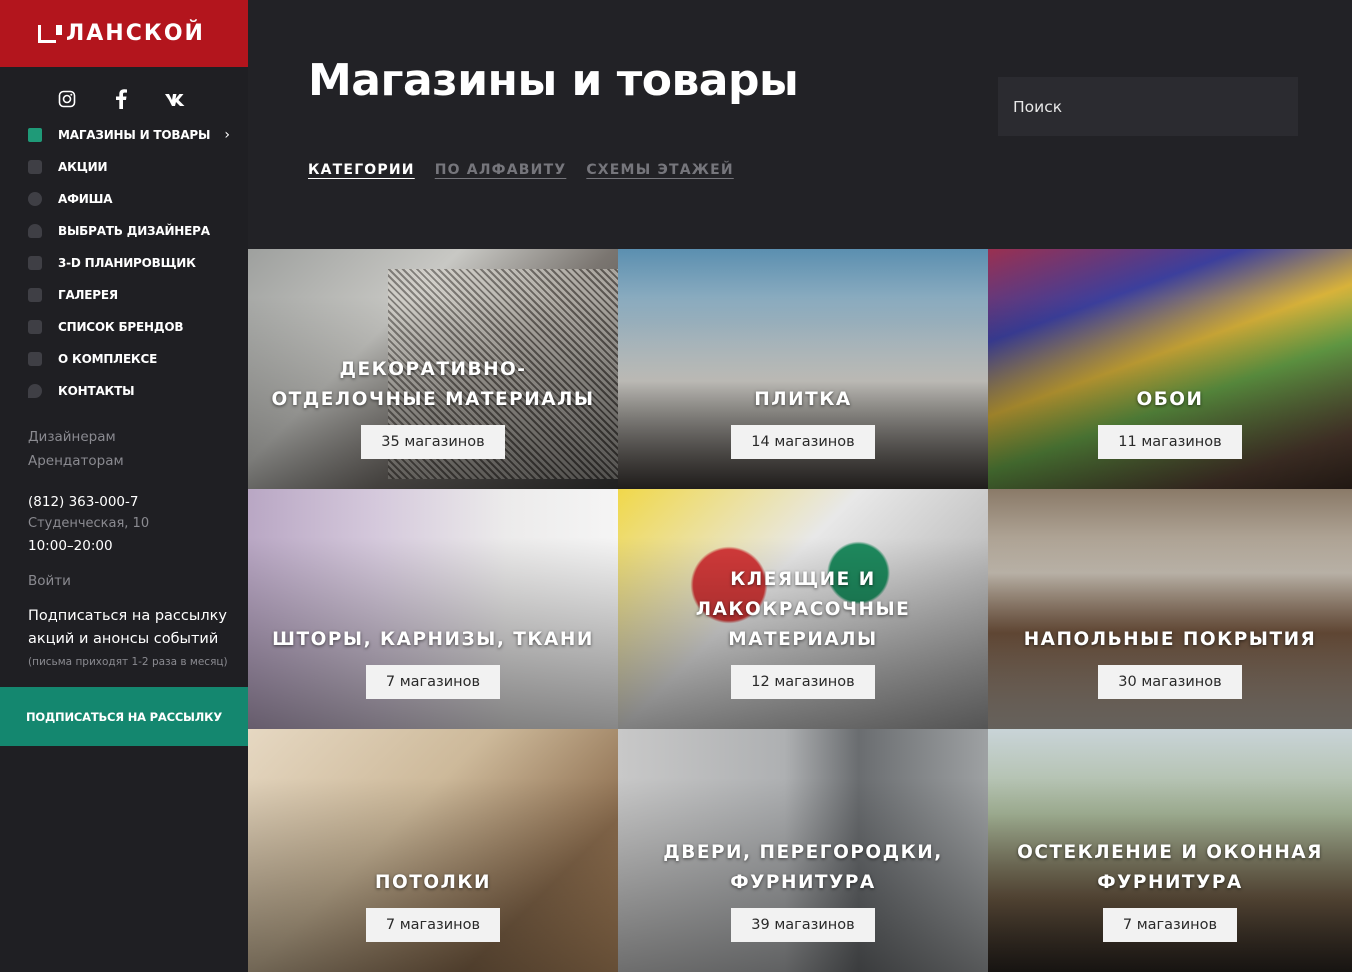 The image size is (1352, 972). I want to click on building-icon, so click(35, 359).